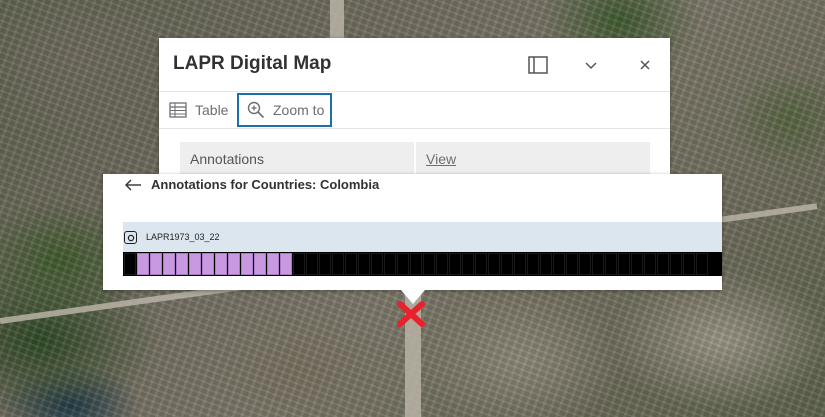 This screenshot has height=417, width=825. I want to click on table-icon, so click(178, 110).